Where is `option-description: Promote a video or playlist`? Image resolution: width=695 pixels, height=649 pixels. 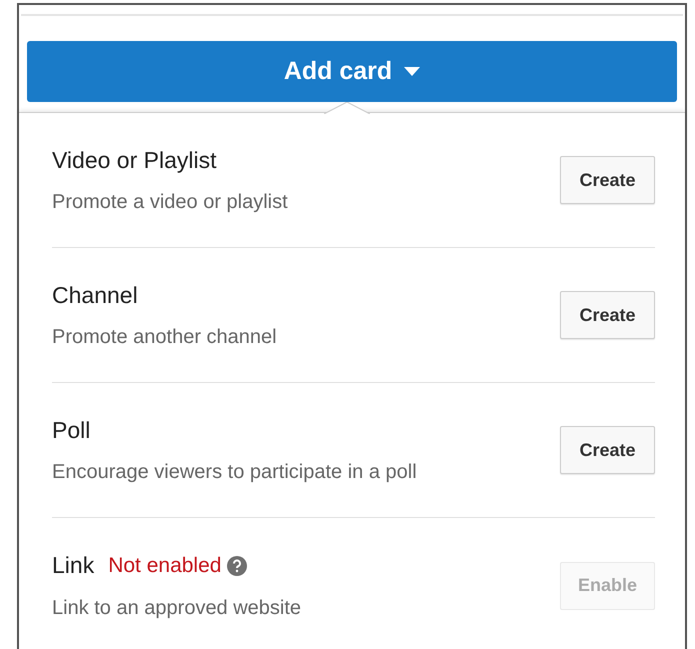
option-description: Promote a video or playlist is located at coordinates (170, 203).